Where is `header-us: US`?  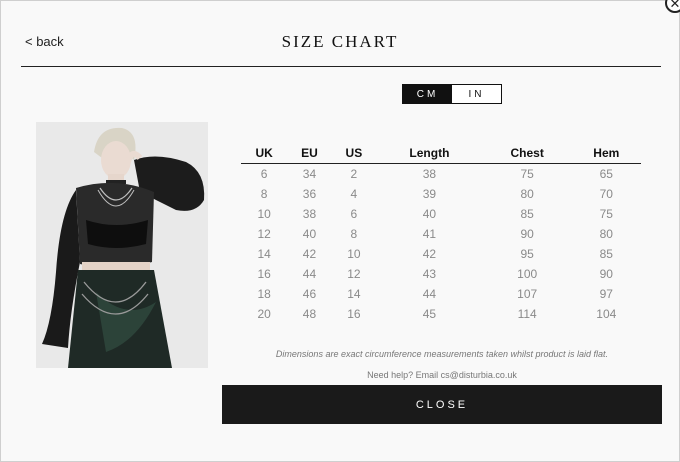
header-us: US is located at coordinates (354, 154).